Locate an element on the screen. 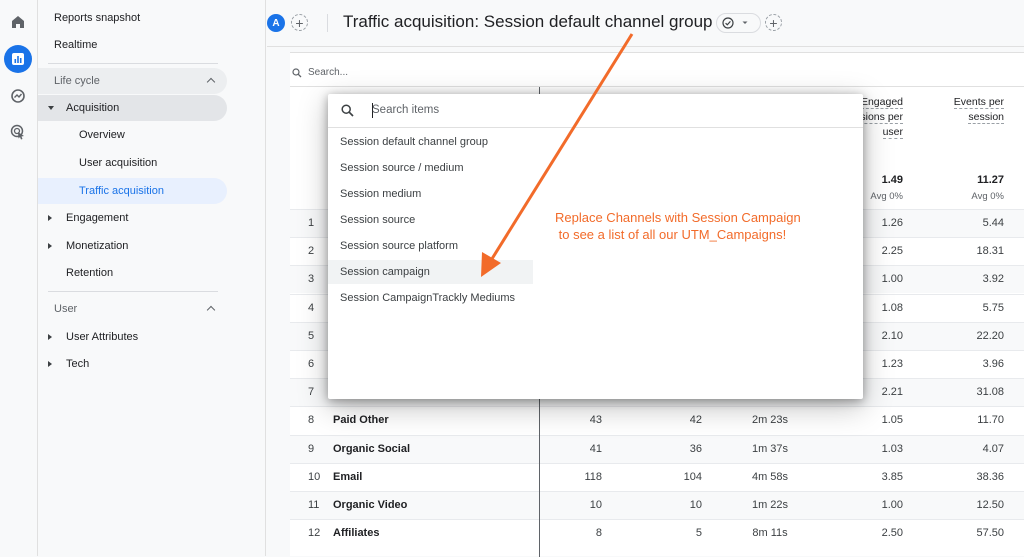  nav-realtime: Realtime is located at coordinates (132, 45).